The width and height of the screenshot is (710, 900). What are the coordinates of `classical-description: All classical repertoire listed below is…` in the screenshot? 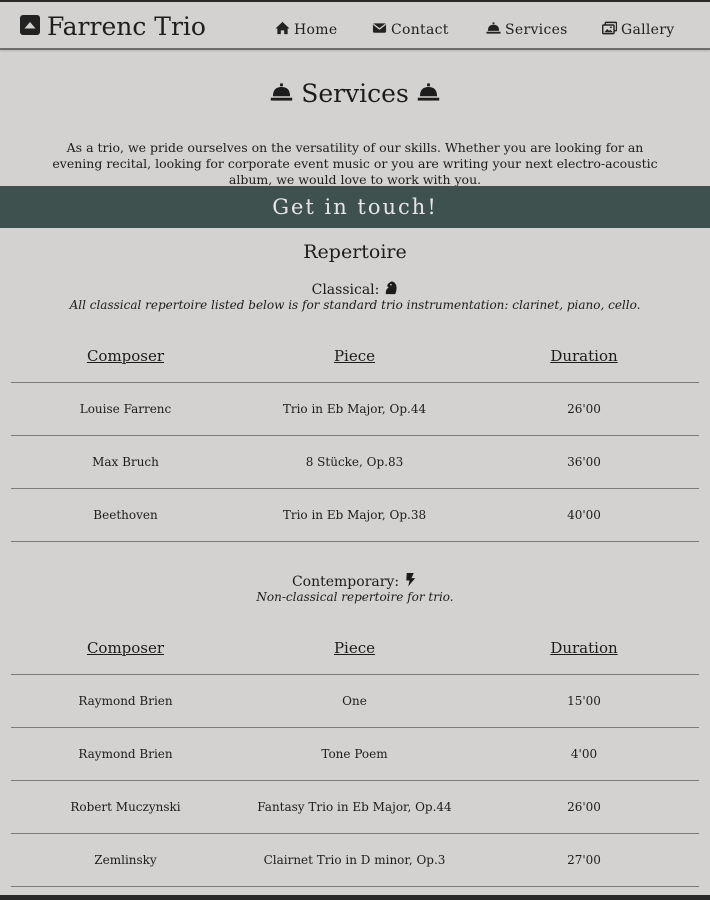 It's located at (355, 305).